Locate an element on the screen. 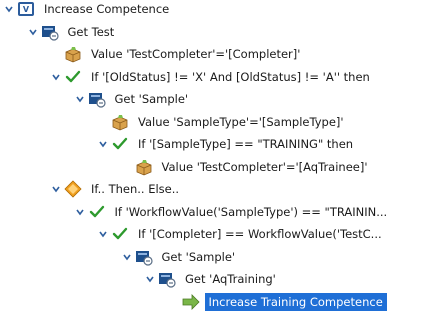  tree-row: If.. Then.. Else.. is located at coordinates (116, 189).